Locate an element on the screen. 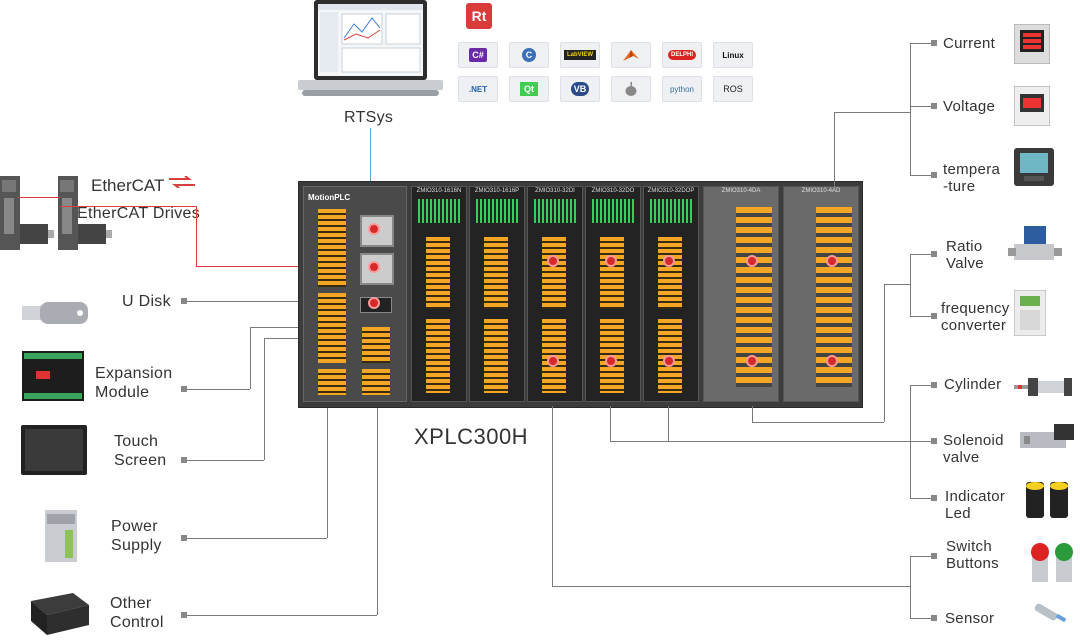 Image resolution: width=1080 pixels, height=642 pixels. dotnet-icon: .NET is located at coordinates (478, 89).